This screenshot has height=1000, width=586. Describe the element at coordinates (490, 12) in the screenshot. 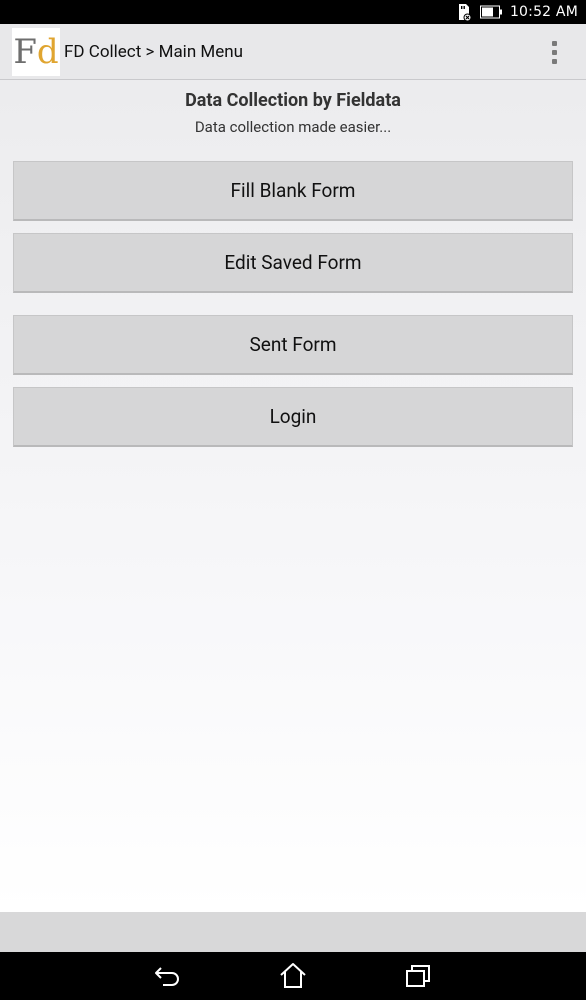

I see `battery-icon` at that location.